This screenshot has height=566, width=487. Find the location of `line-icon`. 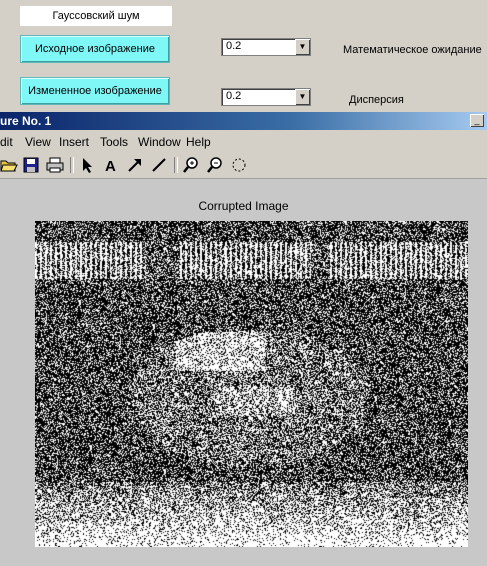

line-icon is located at coordinates (159, 165).